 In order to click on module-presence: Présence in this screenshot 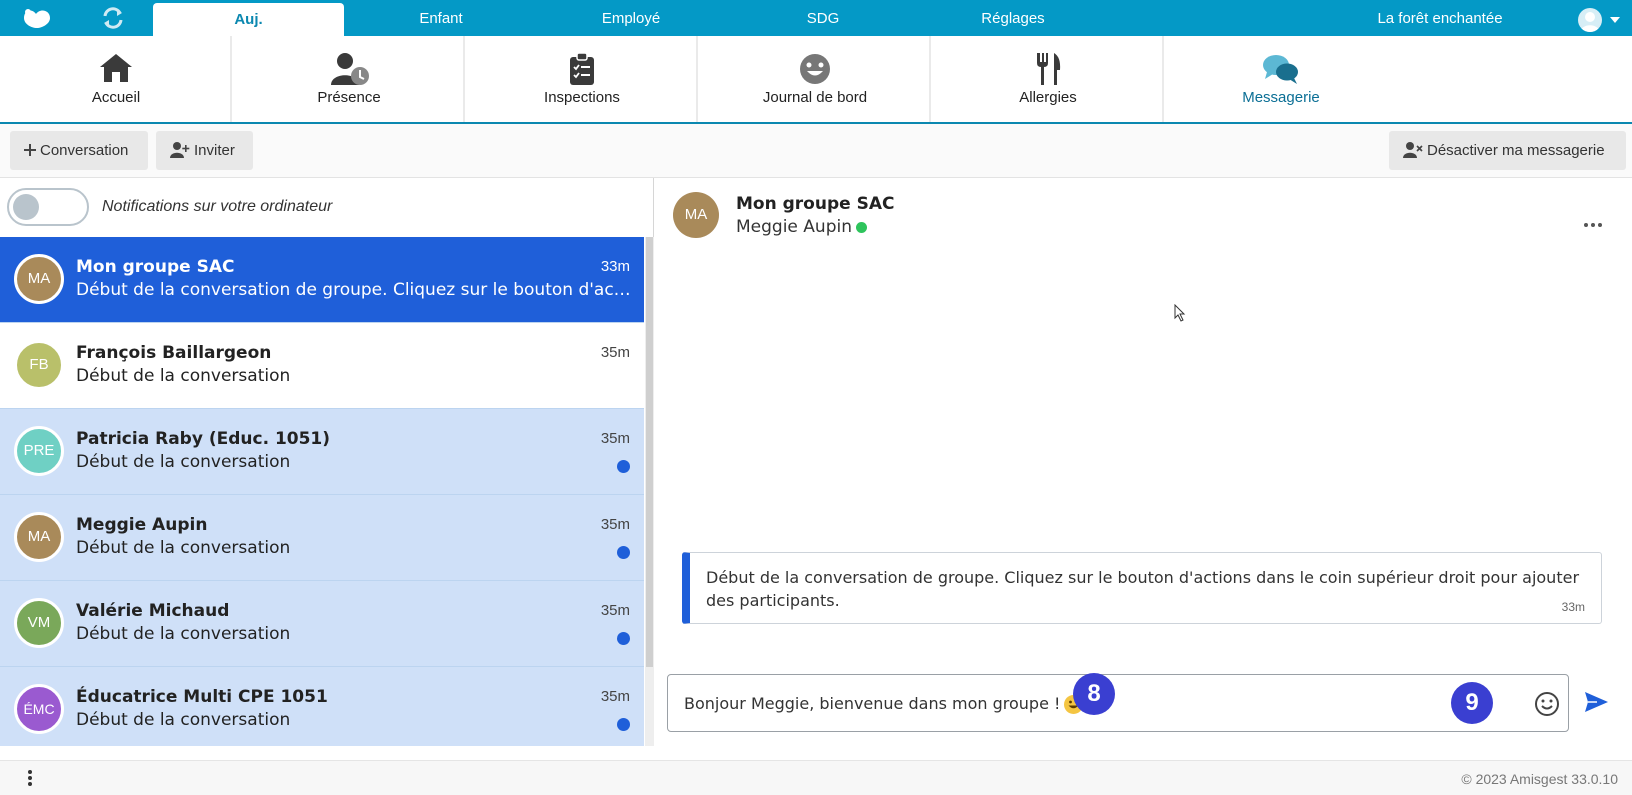, I will do `click(349, 79)`.